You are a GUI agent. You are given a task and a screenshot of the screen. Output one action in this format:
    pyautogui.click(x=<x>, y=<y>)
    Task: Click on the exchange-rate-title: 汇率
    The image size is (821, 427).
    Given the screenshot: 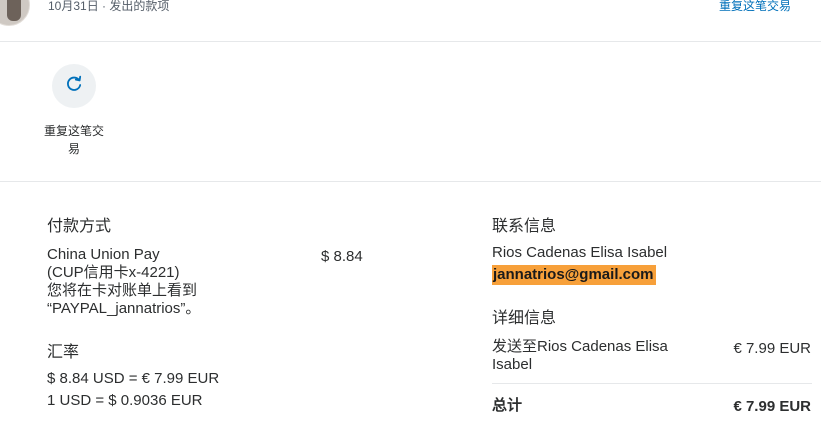 What is the action you would take?
    pyautogui.click(x=63, y=352)
    